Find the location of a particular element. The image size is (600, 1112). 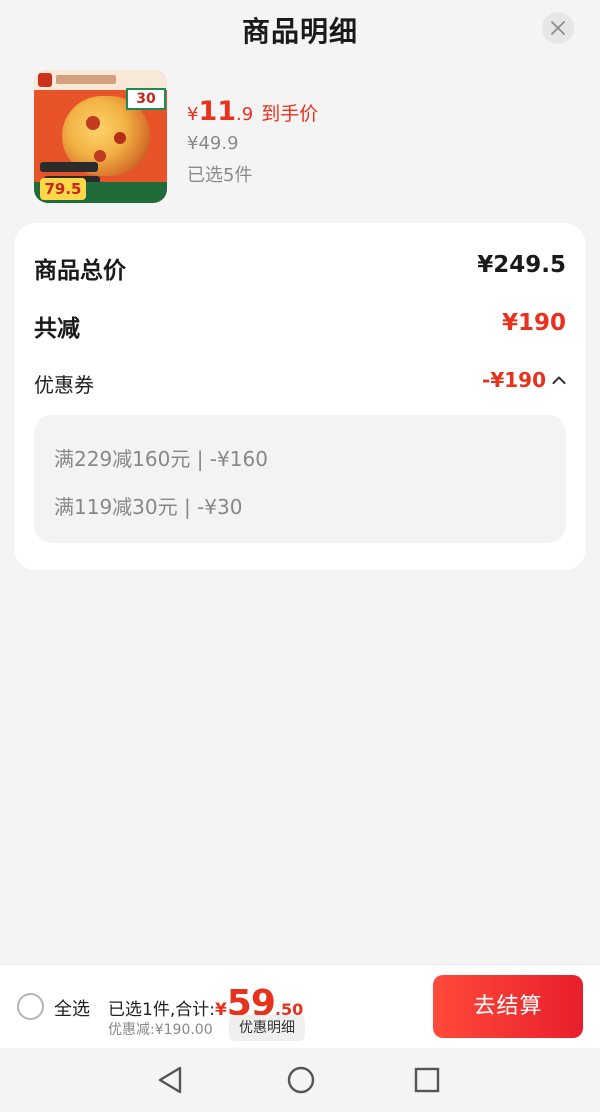

home-circle-icon is located at coordinates (301, 1080).